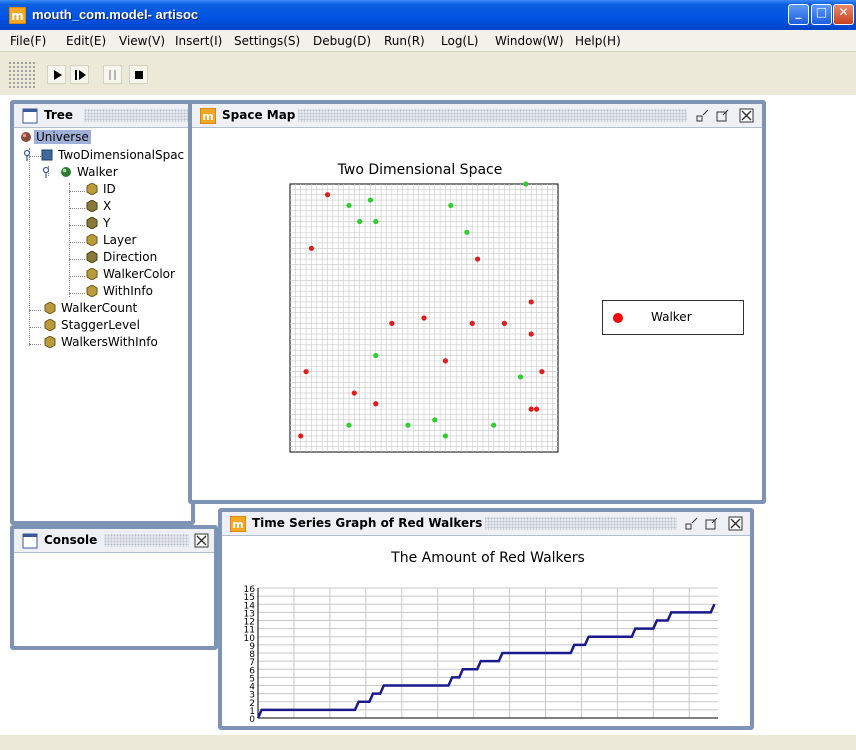 The height and width of the screenshot is (750, 856). What do you see at coordinates (342, 41) in the screenshot?
I see `menu-debug: Debug(D)` at bounding box center [342, 41].